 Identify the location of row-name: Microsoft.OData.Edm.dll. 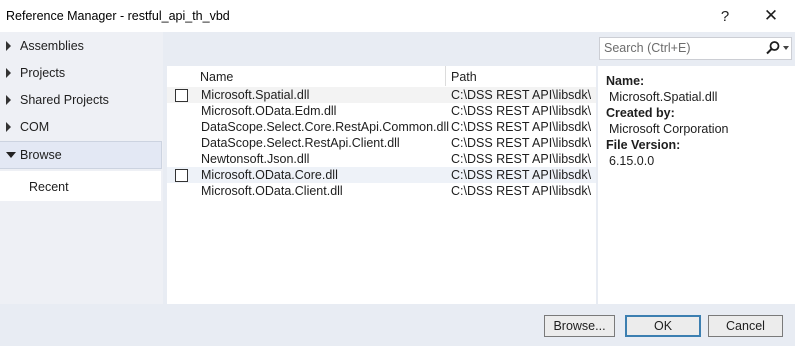
(269, 111).